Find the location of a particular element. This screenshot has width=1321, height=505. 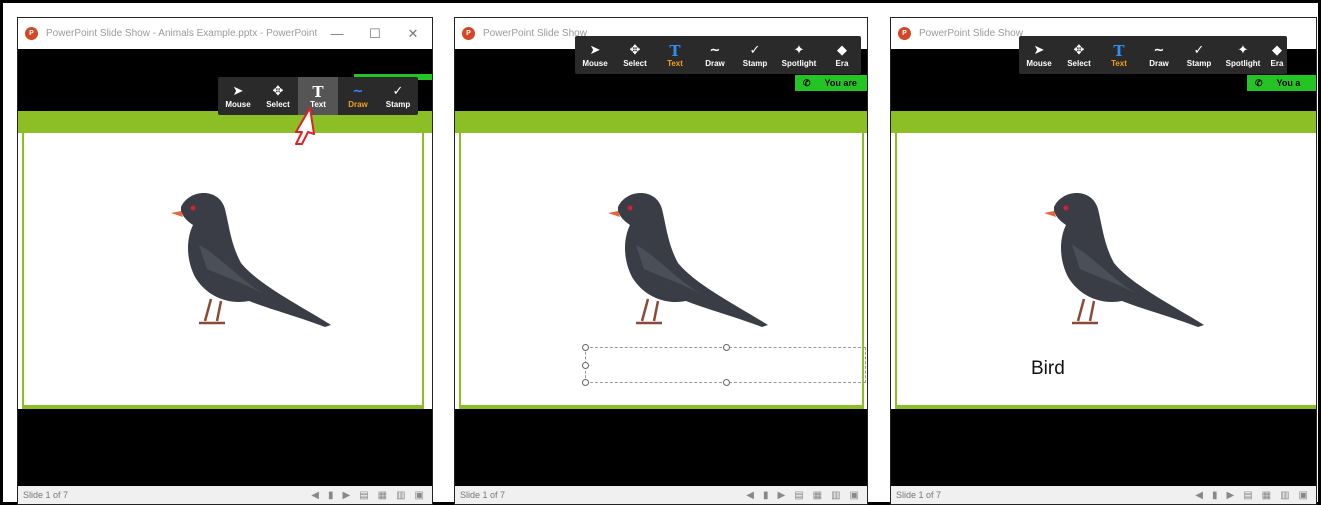

slide-text-annotation: Bird is located at coordinates (1048, 369).